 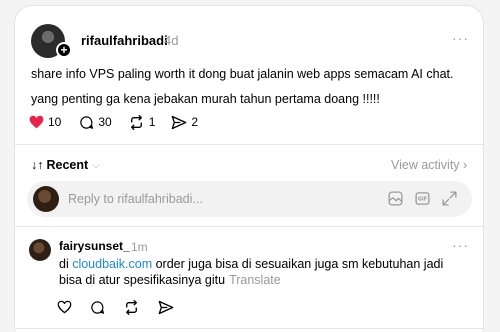 What do you see at coordinates (37, 165) in the screenshot?
I see `sort-icon: ↓↑` at bounding box center [37, 165].